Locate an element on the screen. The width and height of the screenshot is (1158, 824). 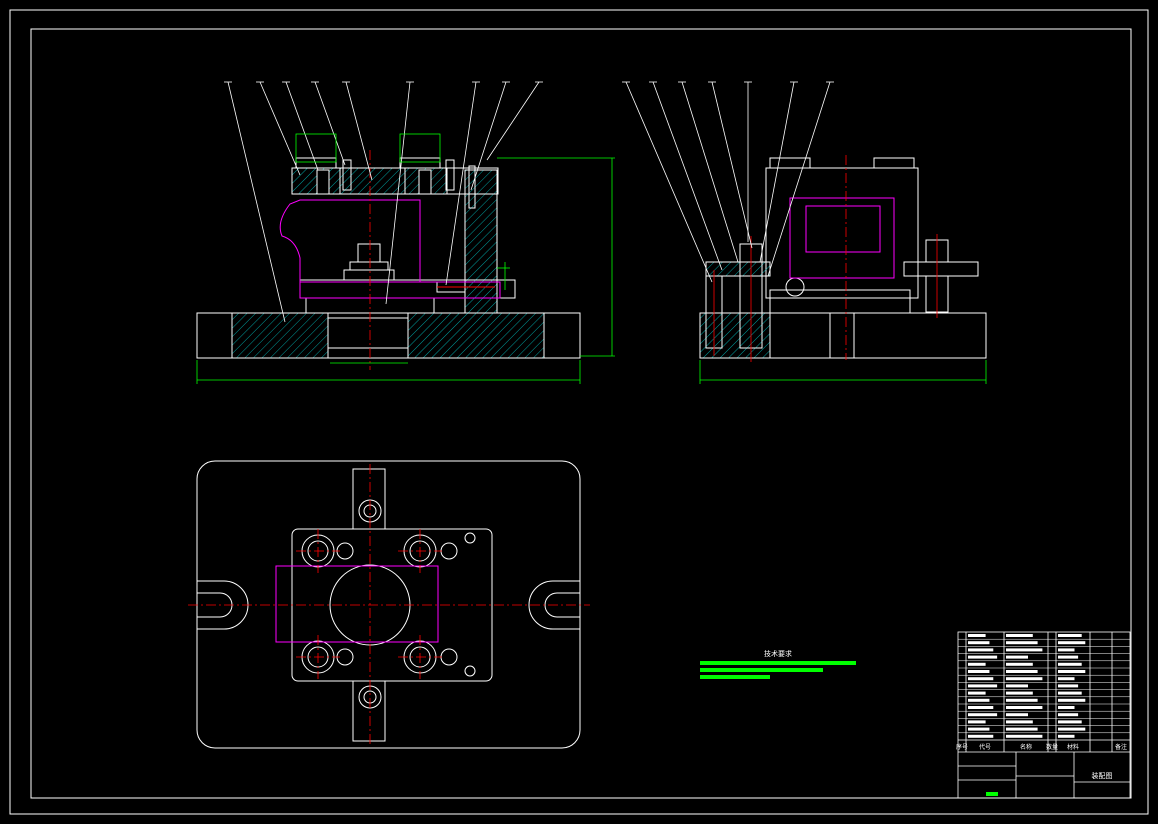
side-right-bracket is located at coordinates (941, 269).